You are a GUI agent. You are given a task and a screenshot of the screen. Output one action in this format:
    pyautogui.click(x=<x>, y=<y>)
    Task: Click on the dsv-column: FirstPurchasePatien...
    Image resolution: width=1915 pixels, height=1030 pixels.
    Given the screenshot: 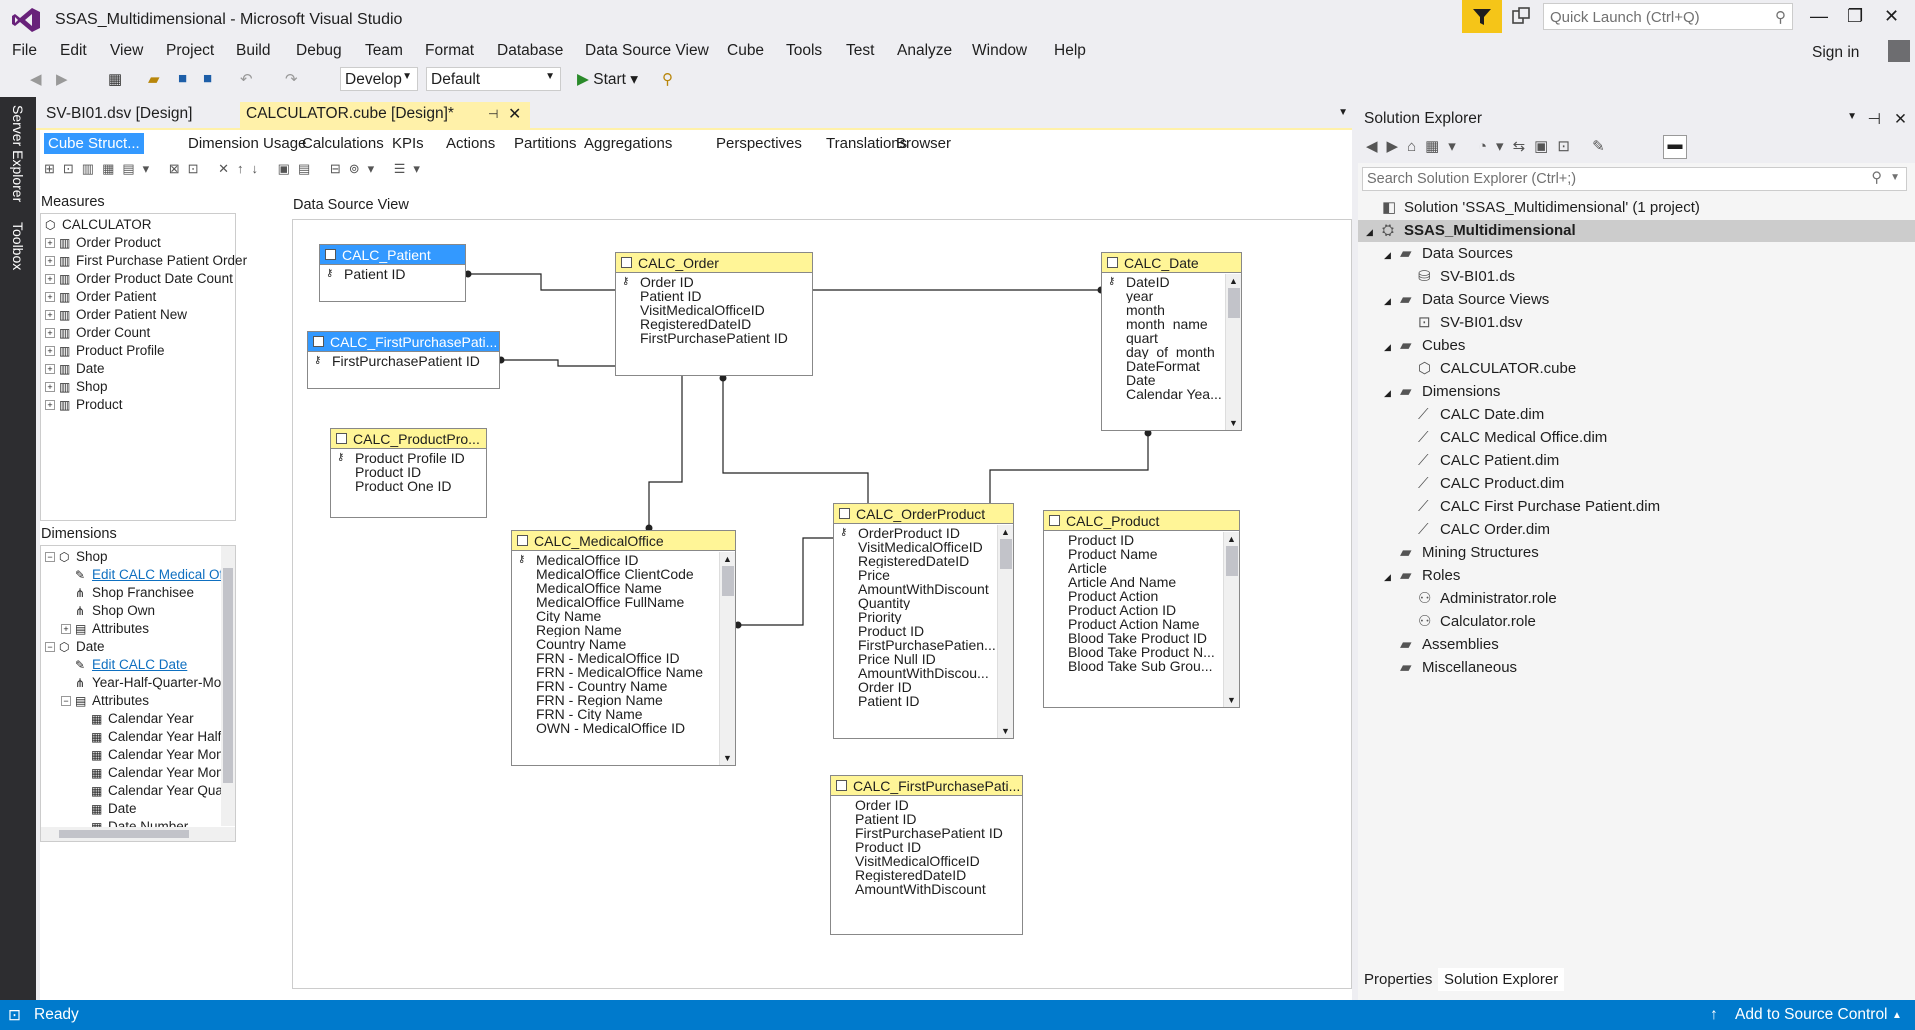 What is the action you would take?
    pyautogui.click(x=923, y=645)
    